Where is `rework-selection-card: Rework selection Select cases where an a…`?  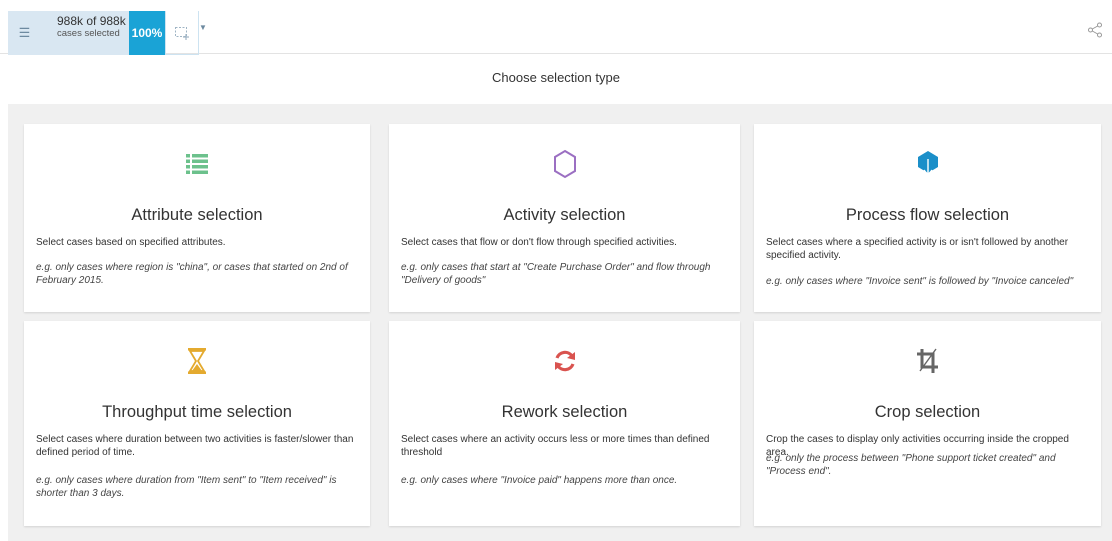
rework-selection-card: Rework selection Select cases where an a… is located at coordinates (564, 423).